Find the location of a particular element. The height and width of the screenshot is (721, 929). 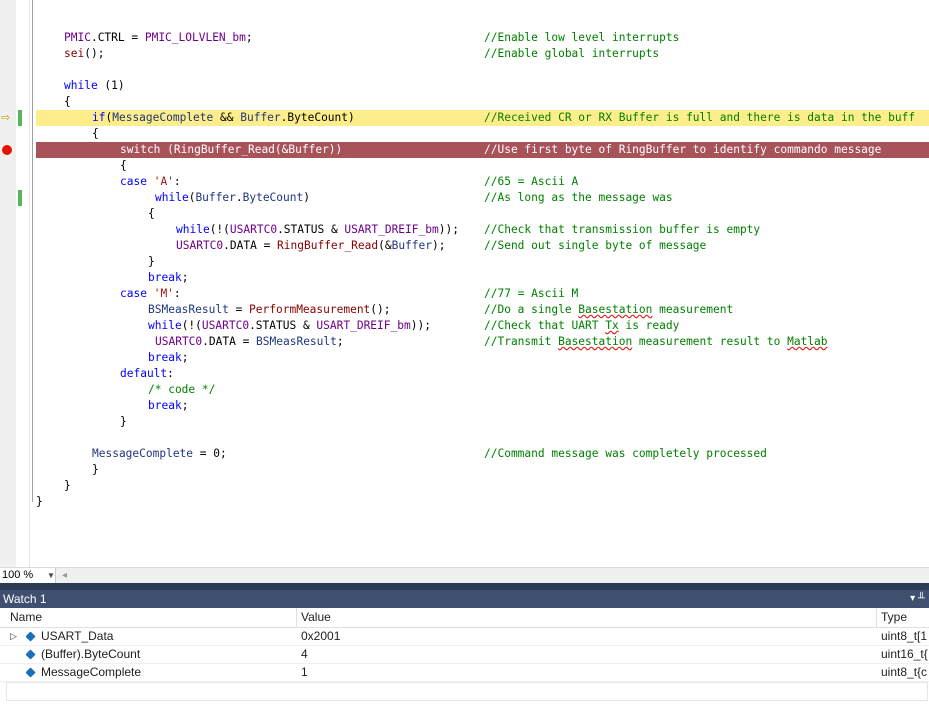

editor-status-bar: 100 % ▼ ◂ is located at coordinates (464, 575).